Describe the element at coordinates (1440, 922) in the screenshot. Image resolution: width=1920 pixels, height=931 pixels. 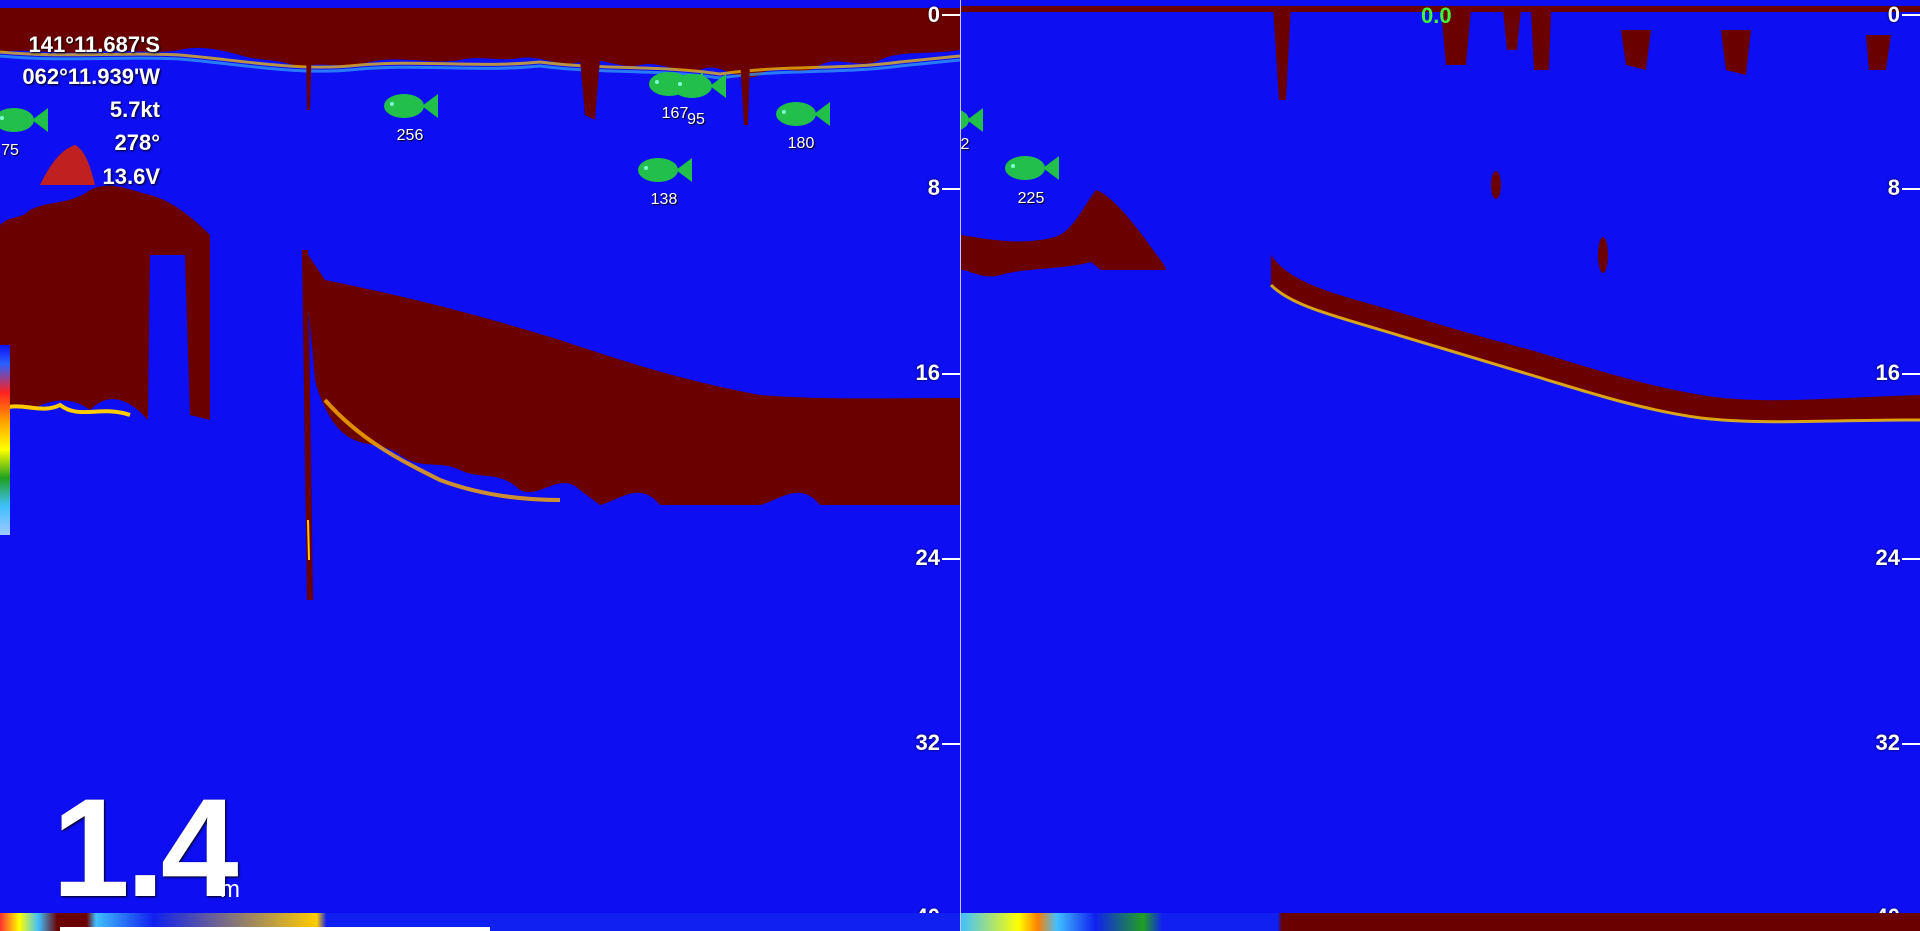
I see `right-signal-strip` at that location.